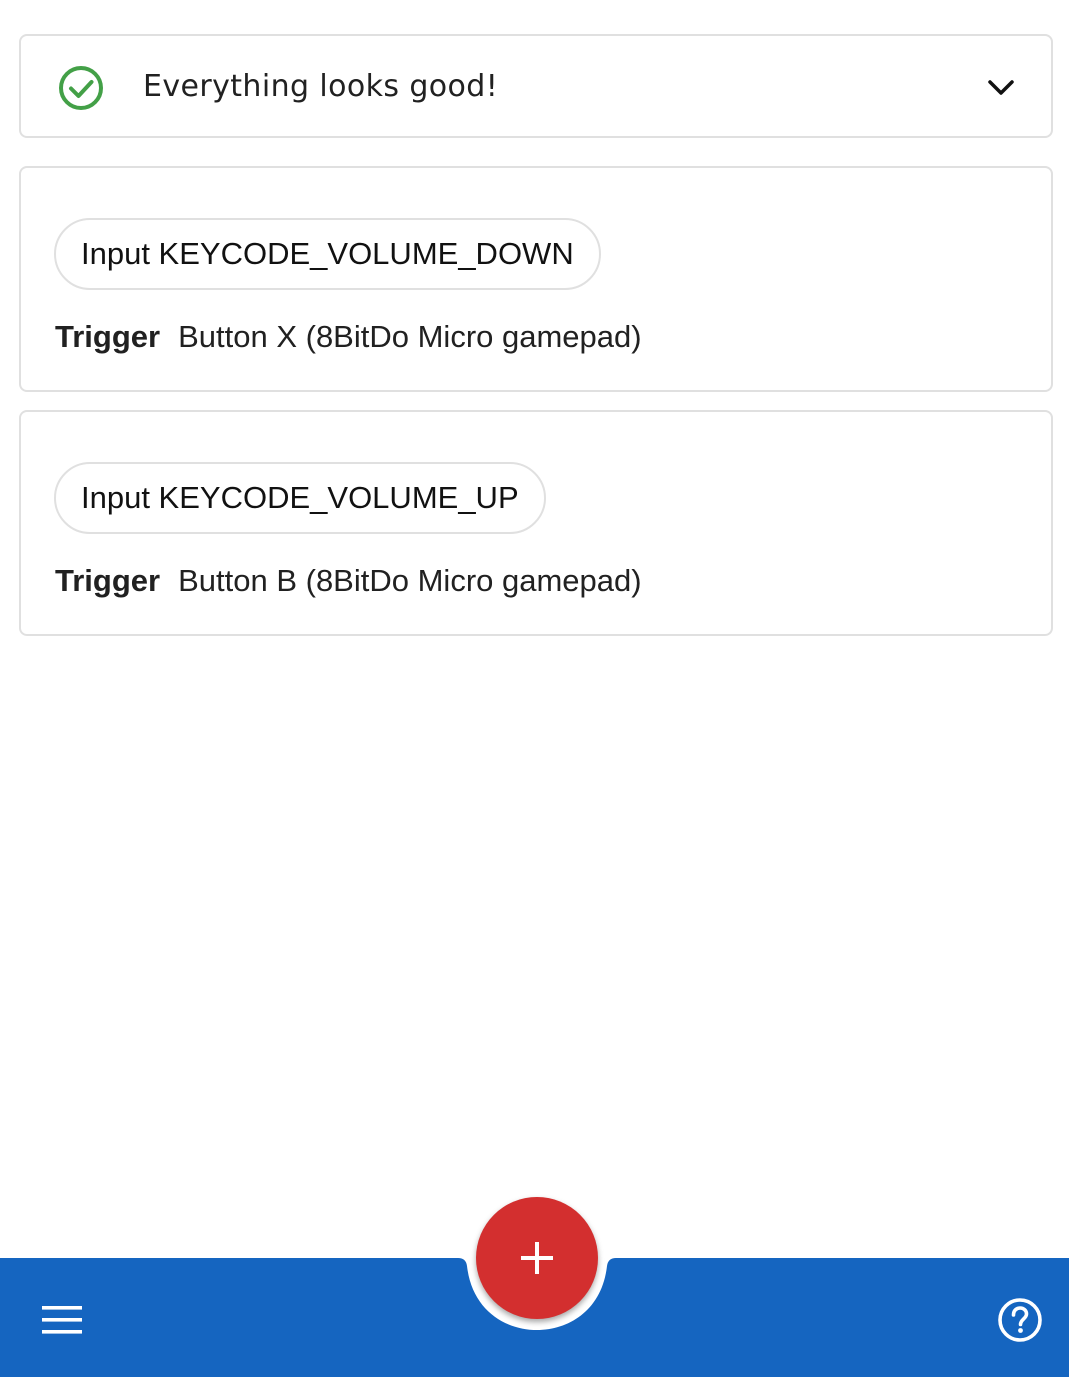 The image size is (1069, 1377). I want to click on action-chip: Input KEYCODE_VOLUME_DOWN, so click(327, 254).